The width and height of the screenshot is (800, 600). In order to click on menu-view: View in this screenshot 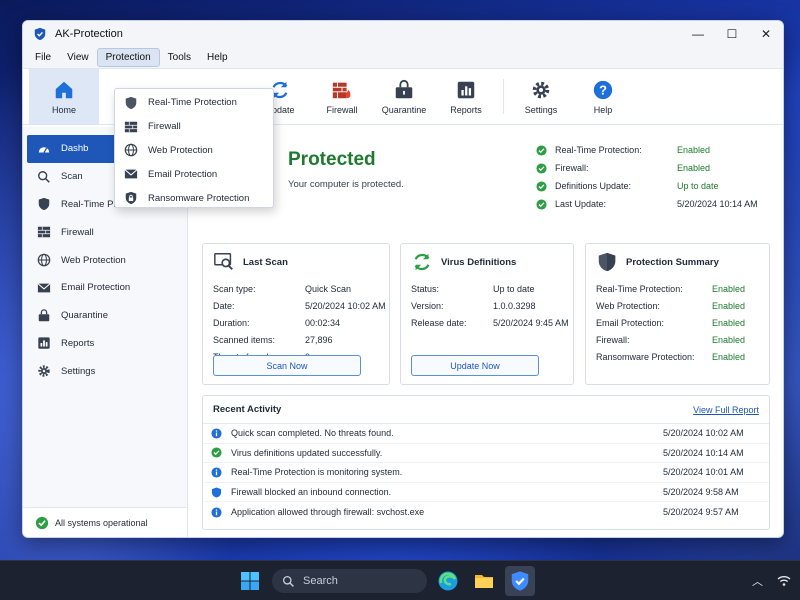, I will do `click(78, 57)`.